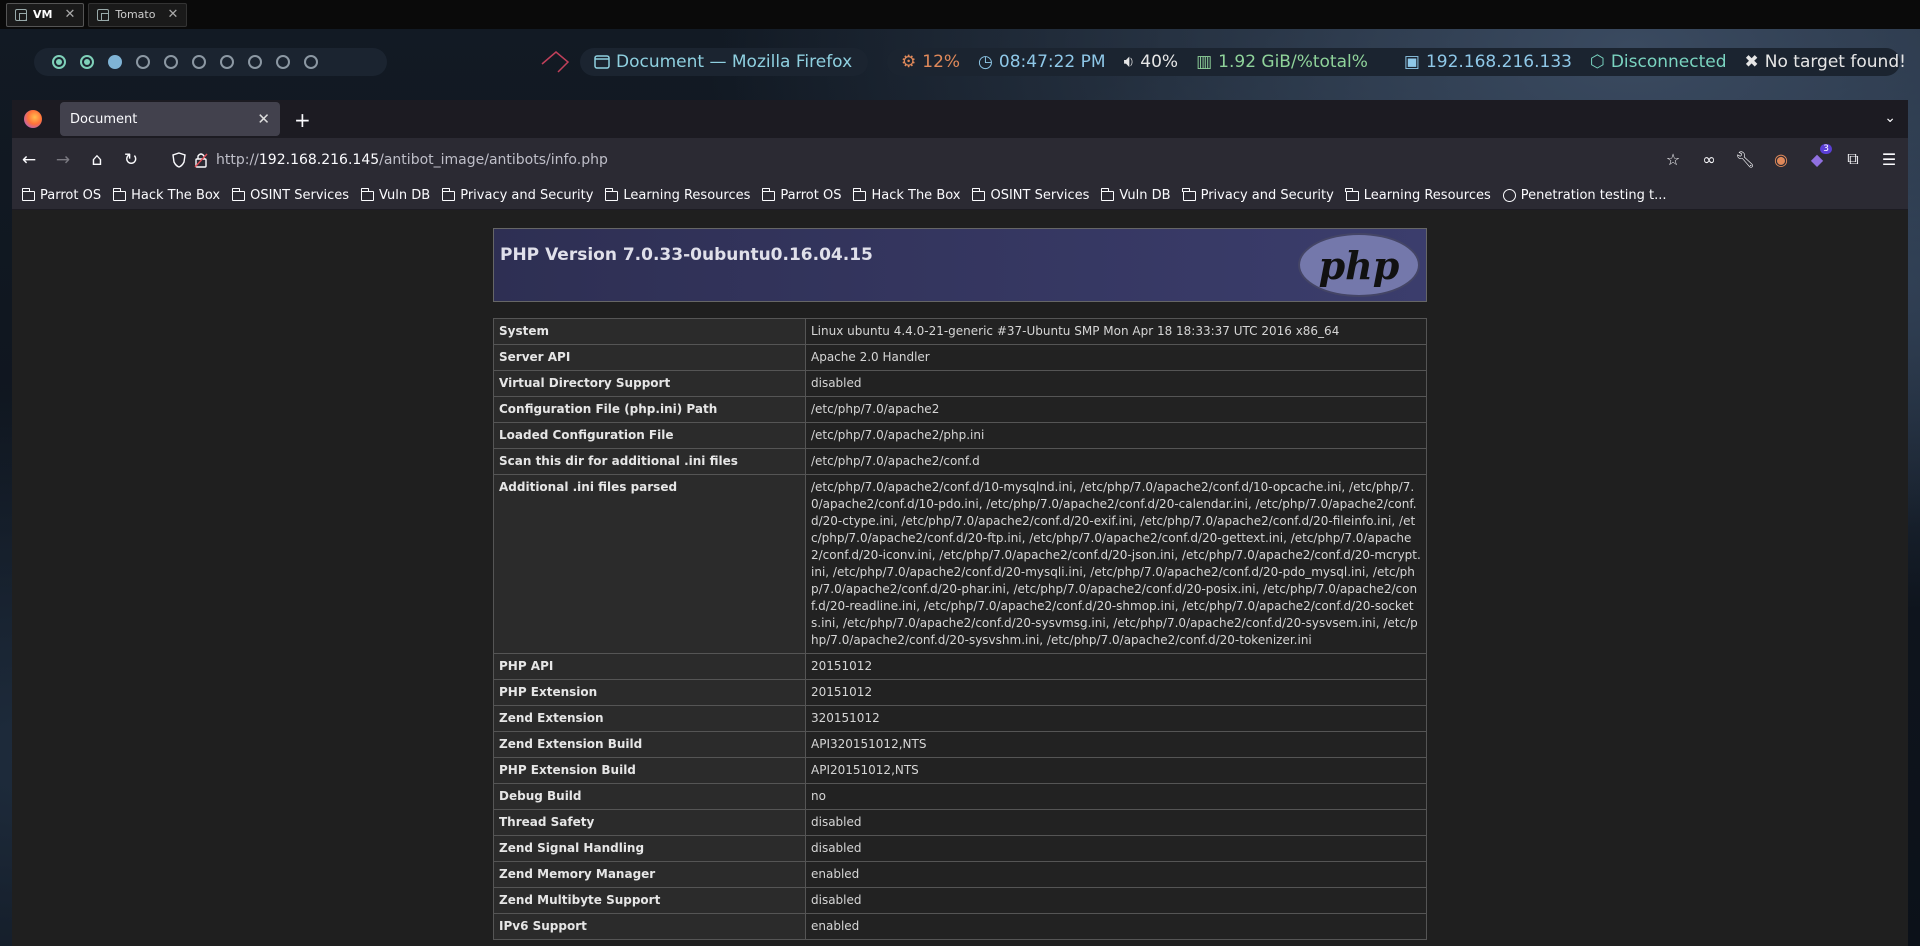  I want to click on info-value: /etc/php/7.0/apache2/conf.d, so click(1116, 461).